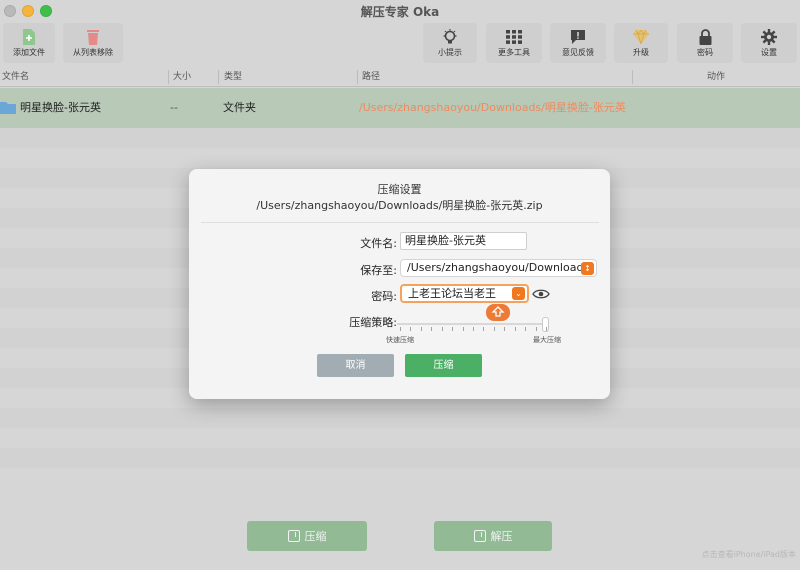 This screenshot has height=570, width=800. Describe the element at coordinates (400, 43) in the screenshot. I see `toolbar: 添加文件 从列表移除 小提示 更多工具 意见反馈 升级 密码 设置` at that location.